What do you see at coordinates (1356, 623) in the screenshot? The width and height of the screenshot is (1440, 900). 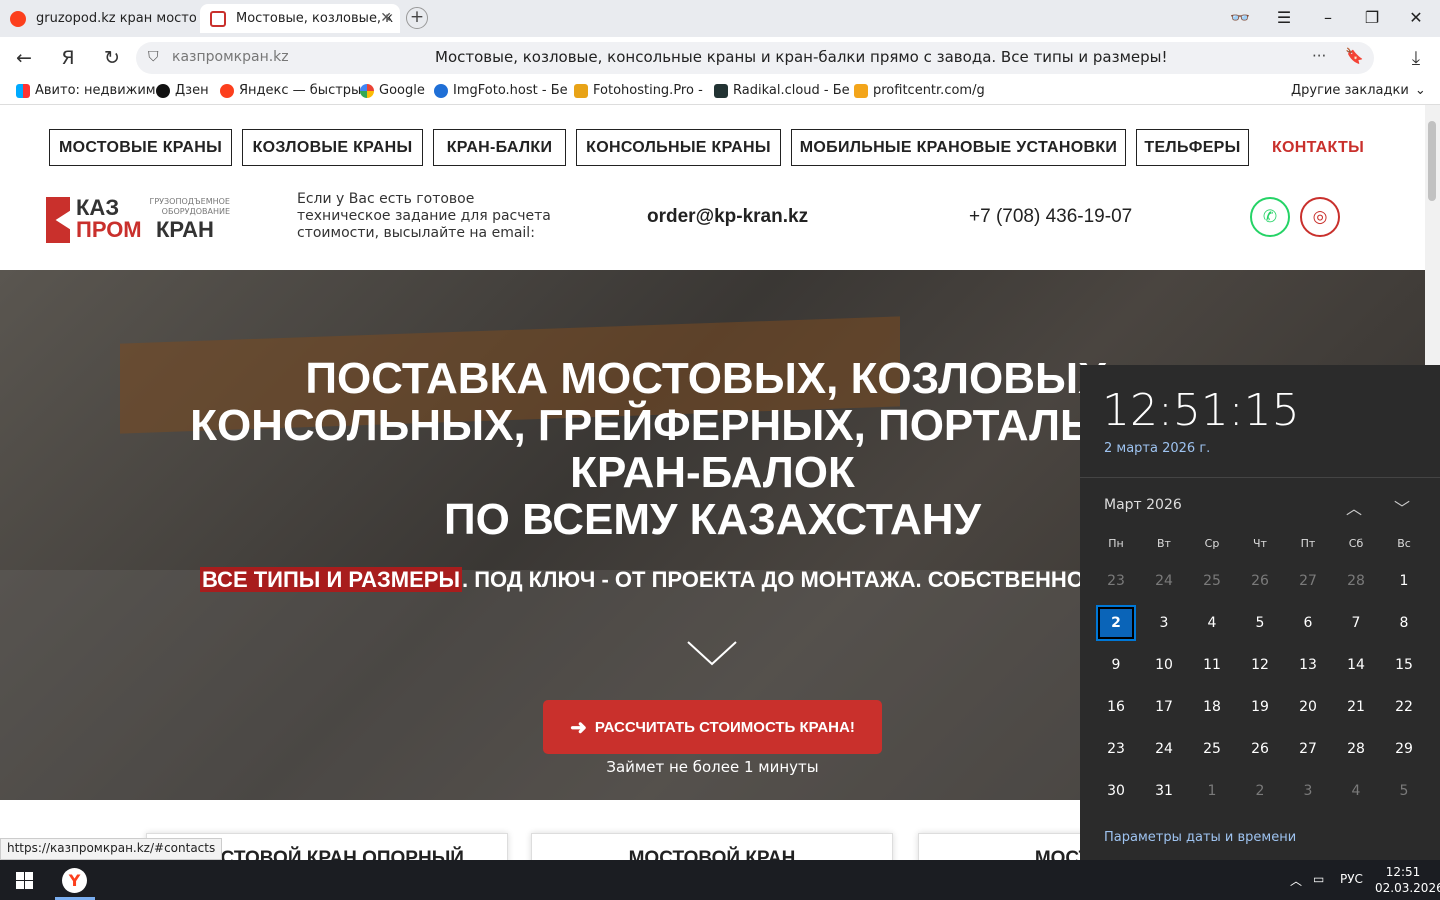 I see `calendar-day: 7` at bounding box center [1356, 623].